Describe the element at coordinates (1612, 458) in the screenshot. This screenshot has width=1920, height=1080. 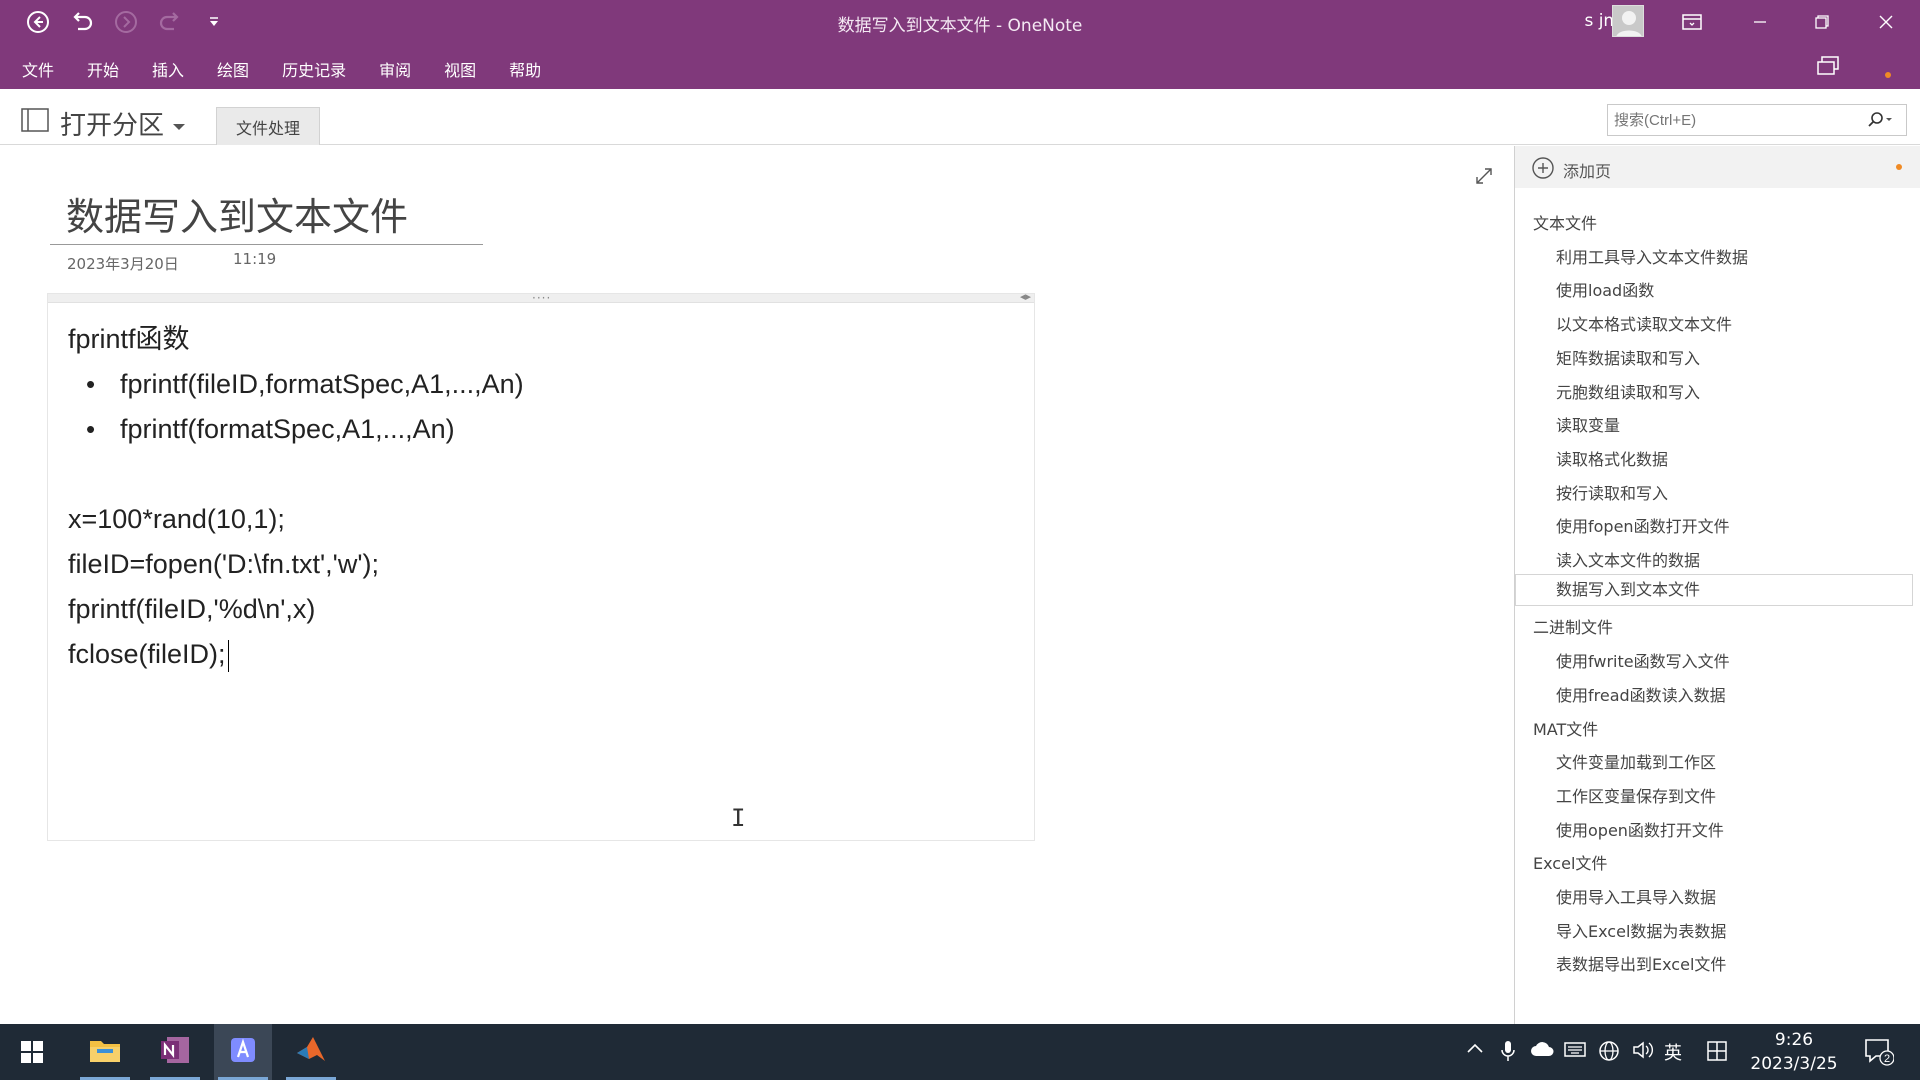
I see `page-list-item: 读取格式化数据` at that location.